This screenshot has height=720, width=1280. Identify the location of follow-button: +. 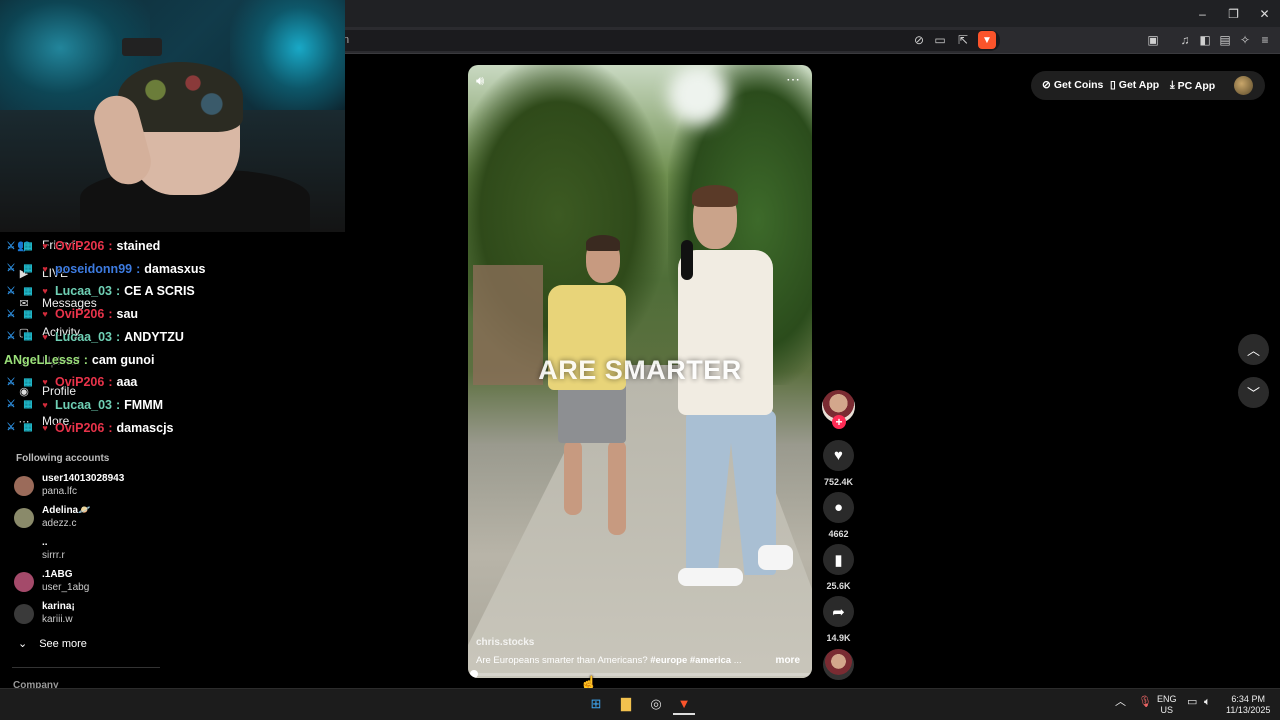
(839, 422).